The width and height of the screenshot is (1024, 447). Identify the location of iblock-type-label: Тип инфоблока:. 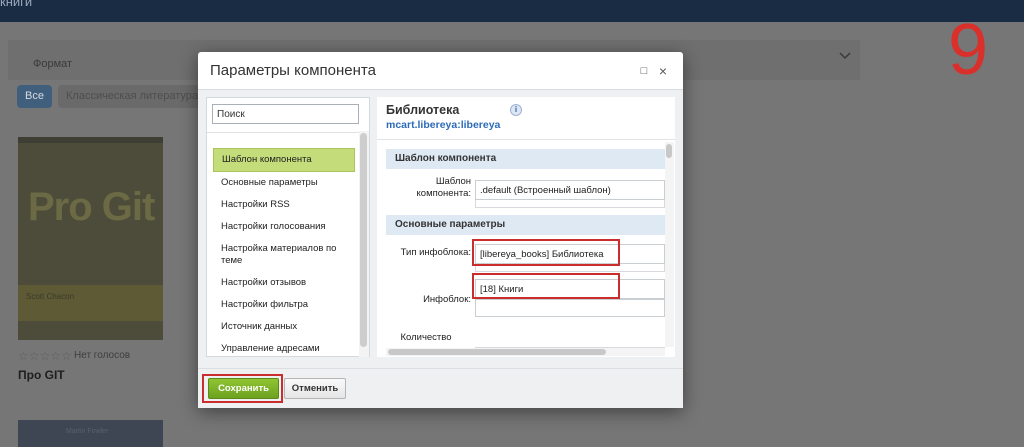
(435, 252).